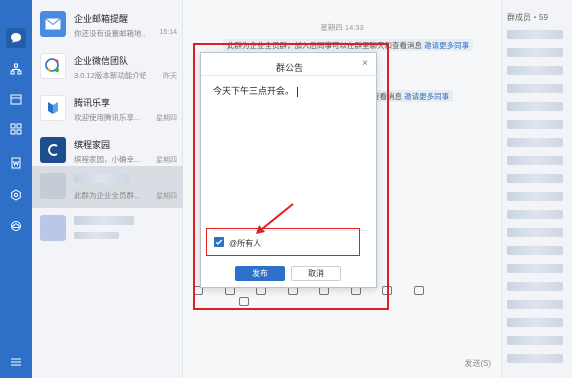  I want to click on dialog-title: 群公告, so click(289, 68).